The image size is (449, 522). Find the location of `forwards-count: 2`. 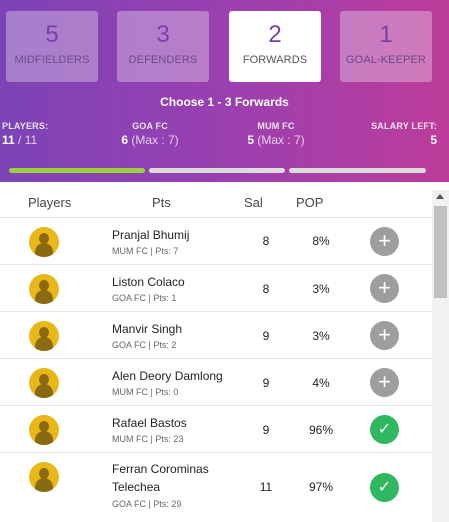

forwards-count: 2 is located at coordinates (275, 34).